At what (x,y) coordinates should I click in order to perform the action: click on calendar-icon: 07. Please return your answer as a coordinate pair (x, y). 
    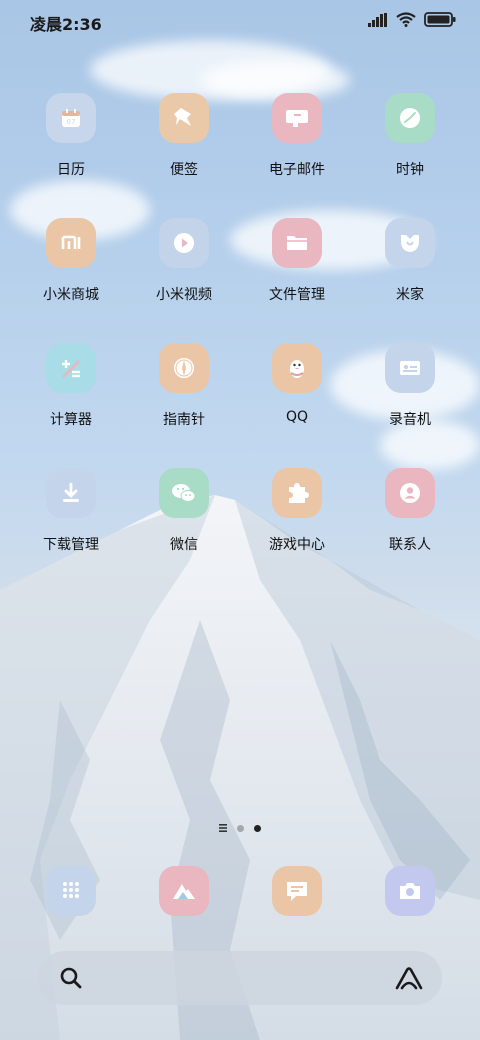
    Looking at the image, I should click on (71, 118).